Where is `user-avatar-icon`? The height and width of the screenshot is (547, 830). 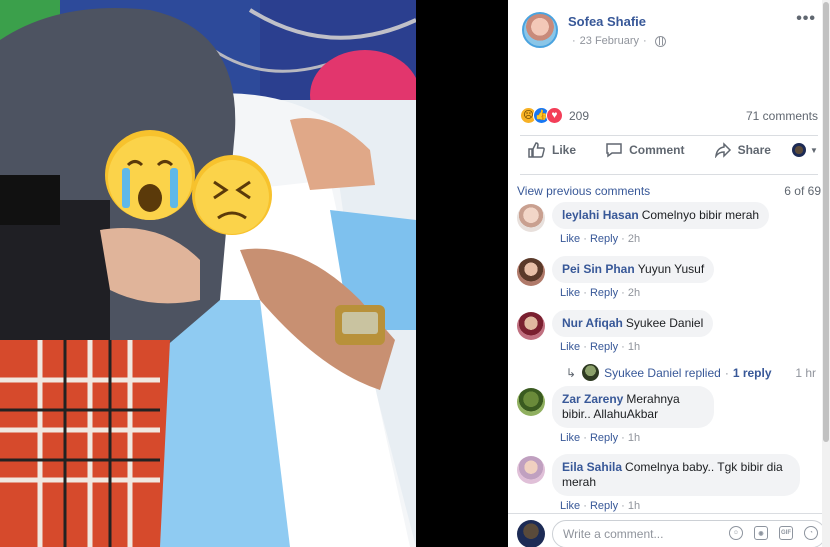 user-avatar-icon is located at coordinates (799, 150).